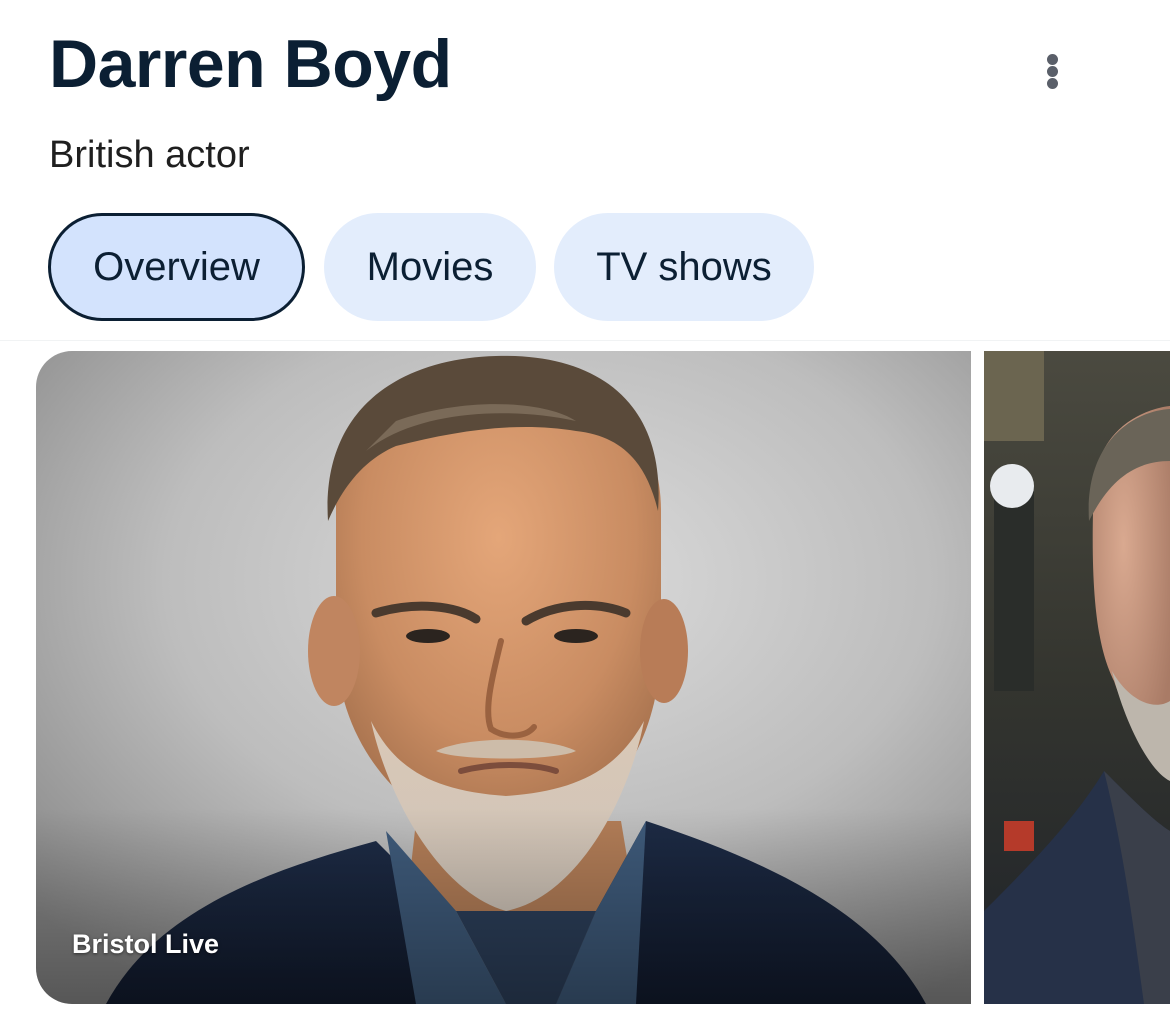 This screenshot has height=1017, width=1170. I want to click on entity-title: Darren Boyd, so click(250, 64).